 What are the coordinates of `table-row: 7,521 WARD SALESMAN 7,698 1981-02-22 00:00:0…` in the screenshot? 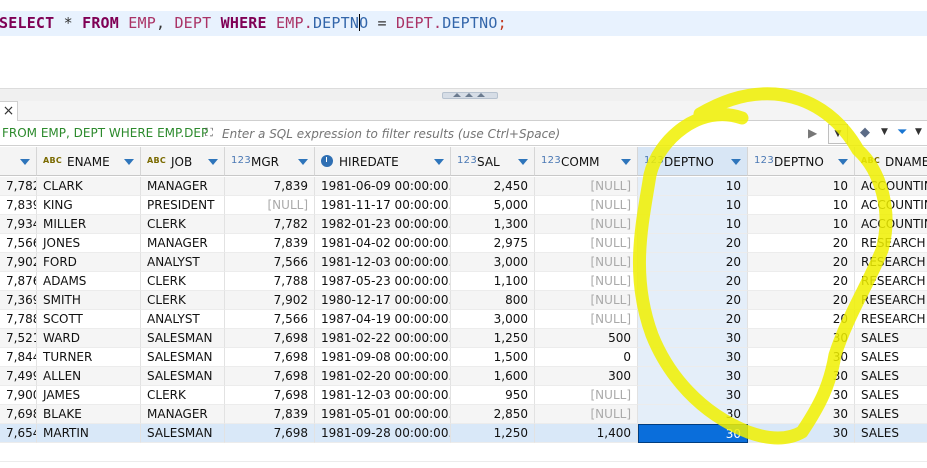 It's located at (463, 338).